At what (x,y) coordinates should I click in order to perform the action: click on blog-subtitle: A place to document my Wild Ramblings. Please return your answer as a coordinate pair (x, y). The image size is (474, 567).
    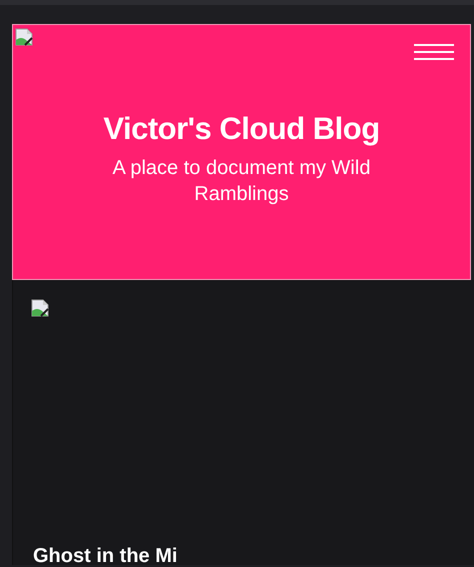
    Looking at the image, I should click on (242, 181).